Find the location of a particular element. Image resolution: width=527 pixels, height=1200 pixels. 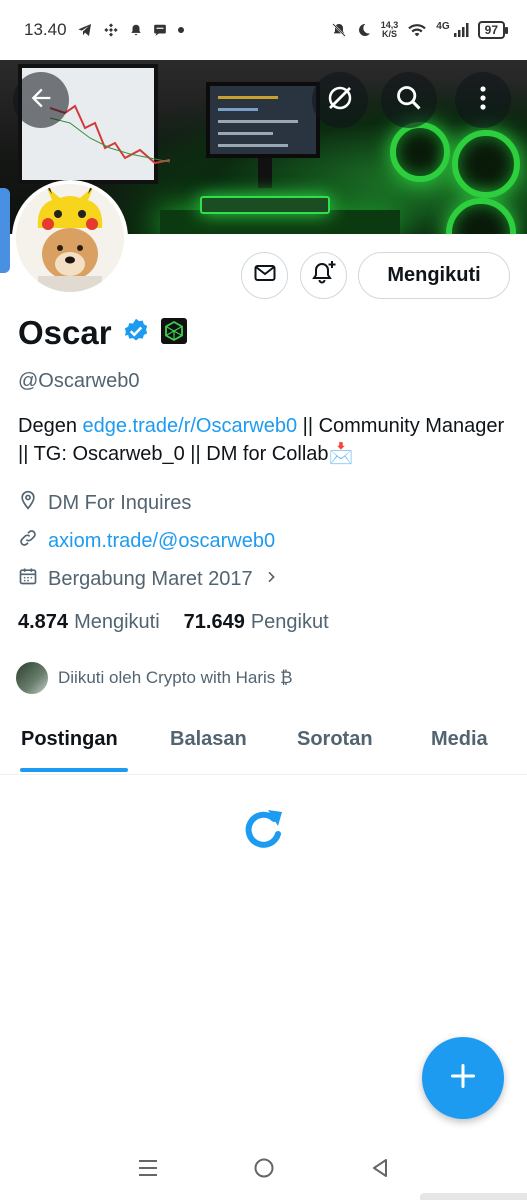

profile-handle: @Oscarweb0 is located at coordinates (79, 381).